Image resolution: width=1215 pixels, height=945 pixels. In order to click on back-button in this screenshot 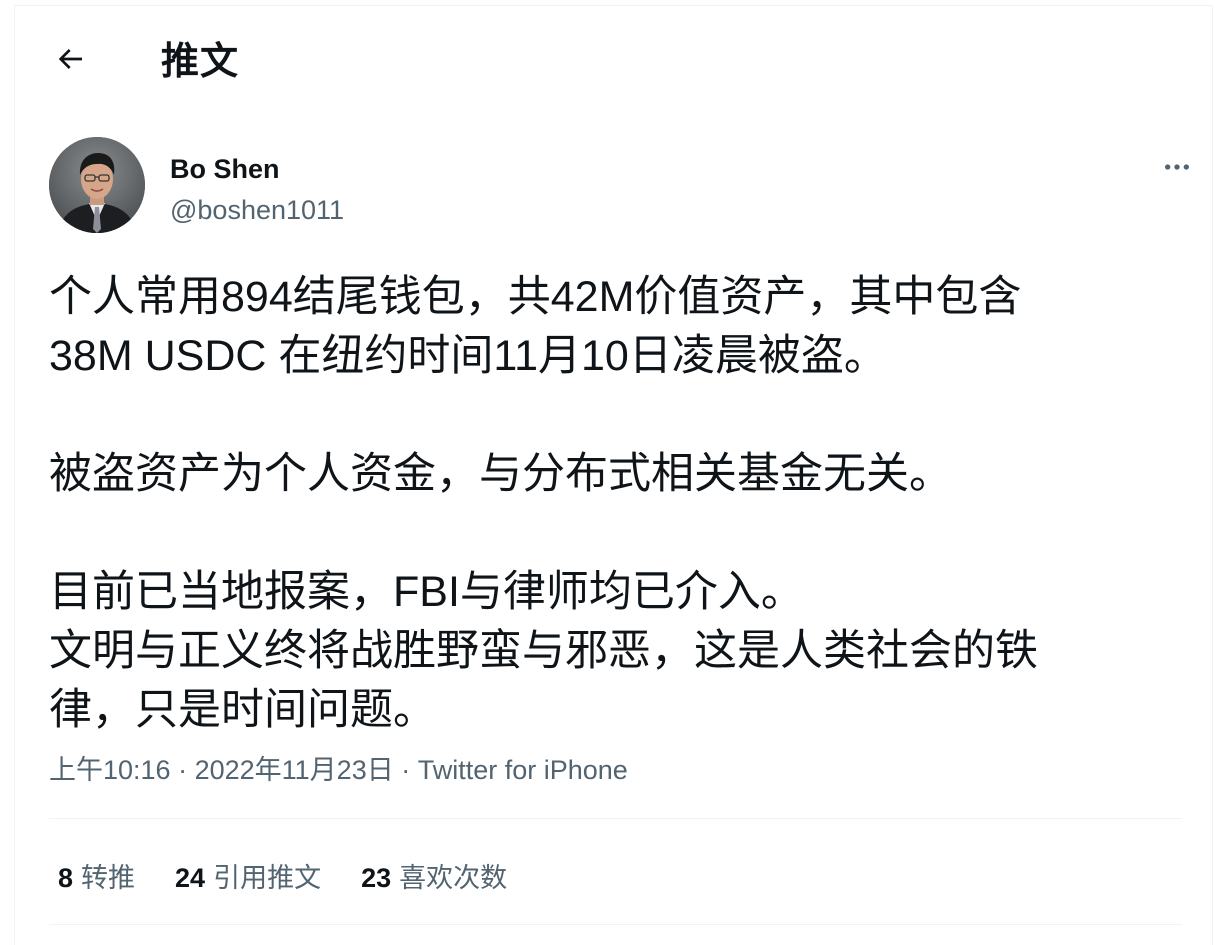, I will do `click(70, 61)`.